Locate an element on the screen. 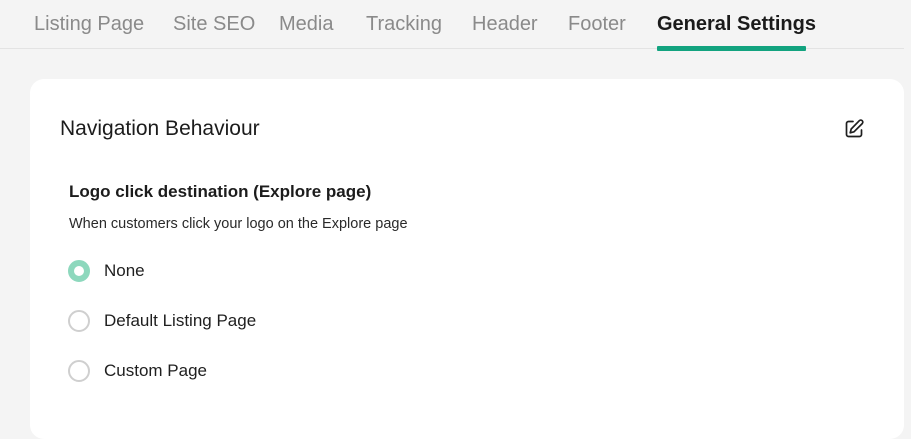  edit-icon is located at coordinates (854, 128).